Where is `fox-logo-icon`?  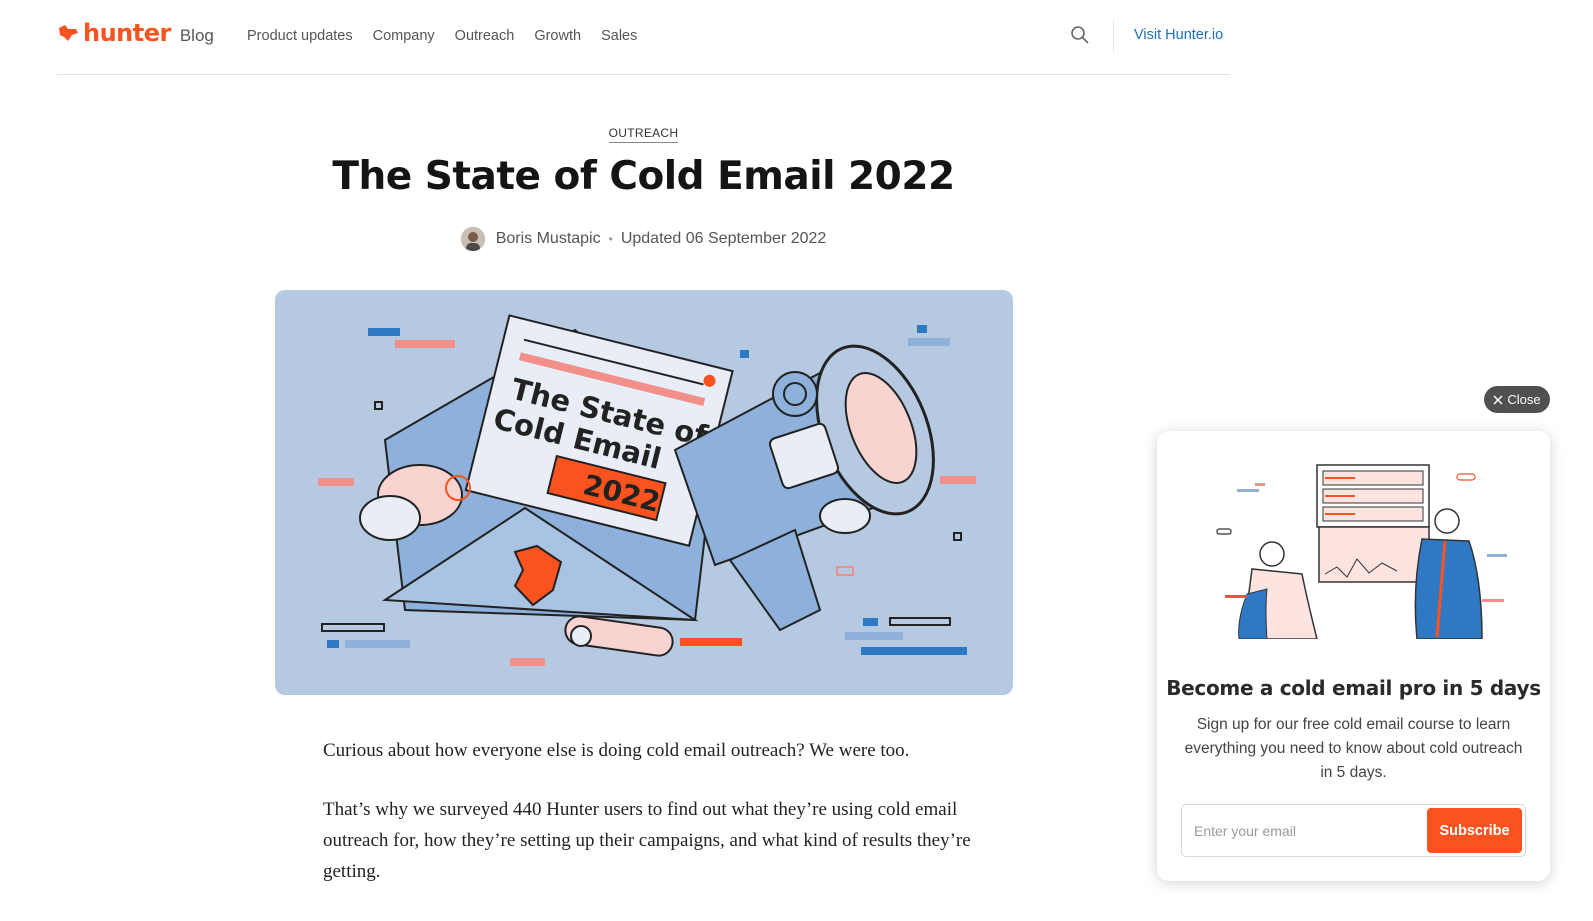
fox-logo-icon is located at coordinates (68, 33).